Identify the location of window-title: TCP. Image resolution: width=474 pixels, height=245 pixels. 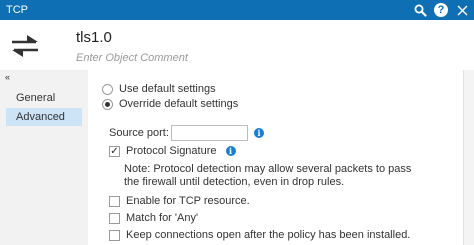
(17, 10).